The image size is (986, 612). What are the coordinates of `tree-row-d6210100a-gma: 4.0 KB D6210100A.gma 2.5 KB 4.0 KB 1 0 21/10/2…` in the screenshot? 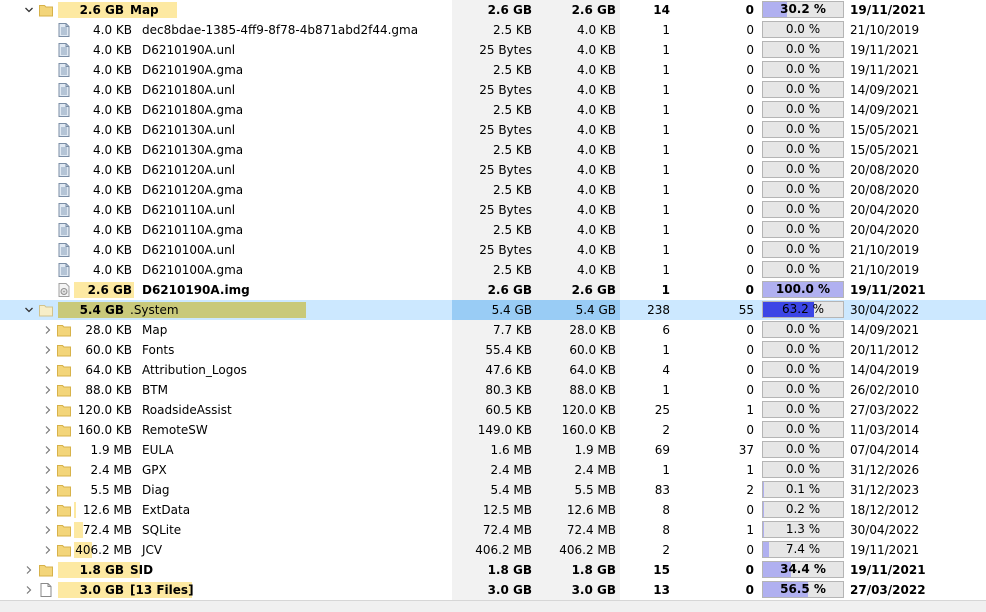 It's located at (493, 270).